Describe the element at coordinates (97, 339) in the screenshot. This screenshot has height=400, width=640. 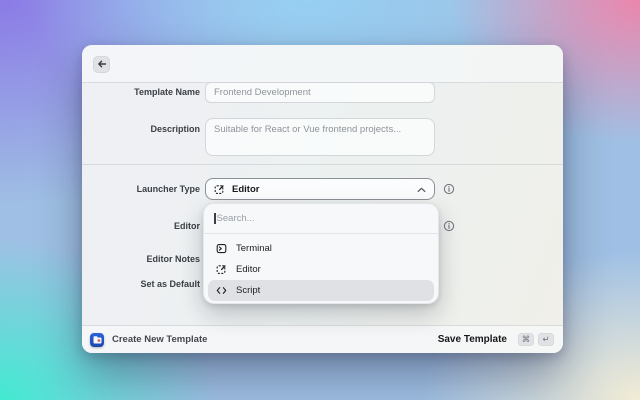
I see `app-icon` at that location.